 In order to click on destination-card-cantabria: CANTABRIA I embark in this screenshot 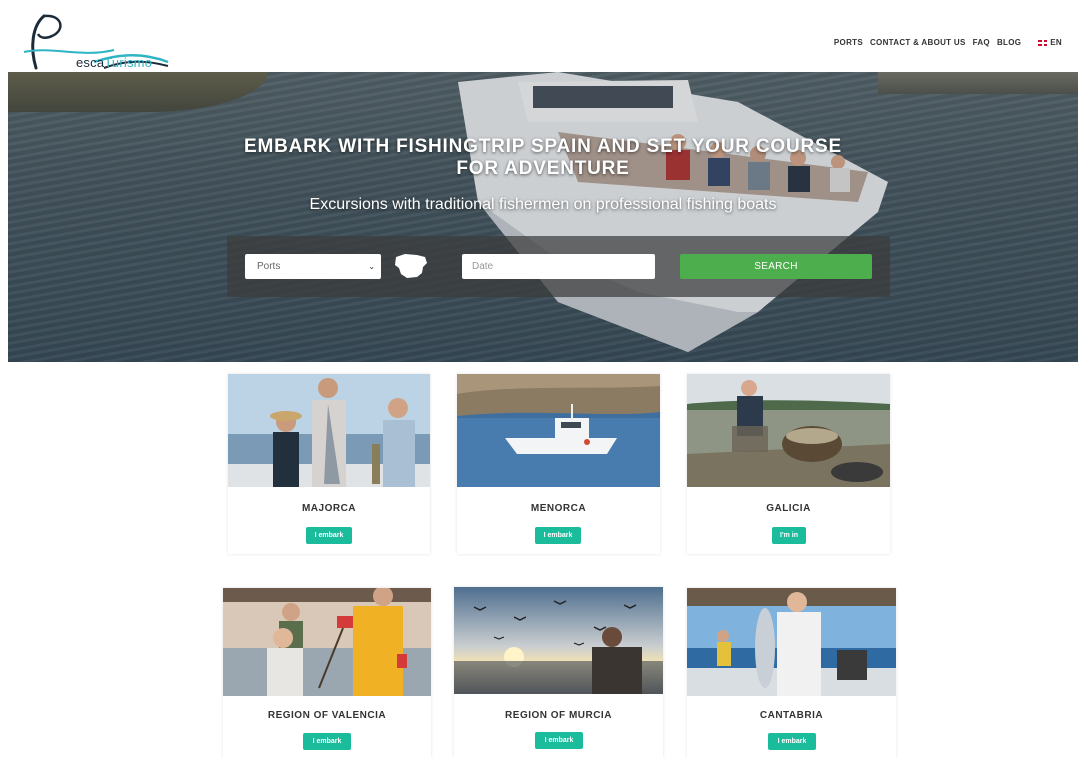, I will do `click(791, 673)`.